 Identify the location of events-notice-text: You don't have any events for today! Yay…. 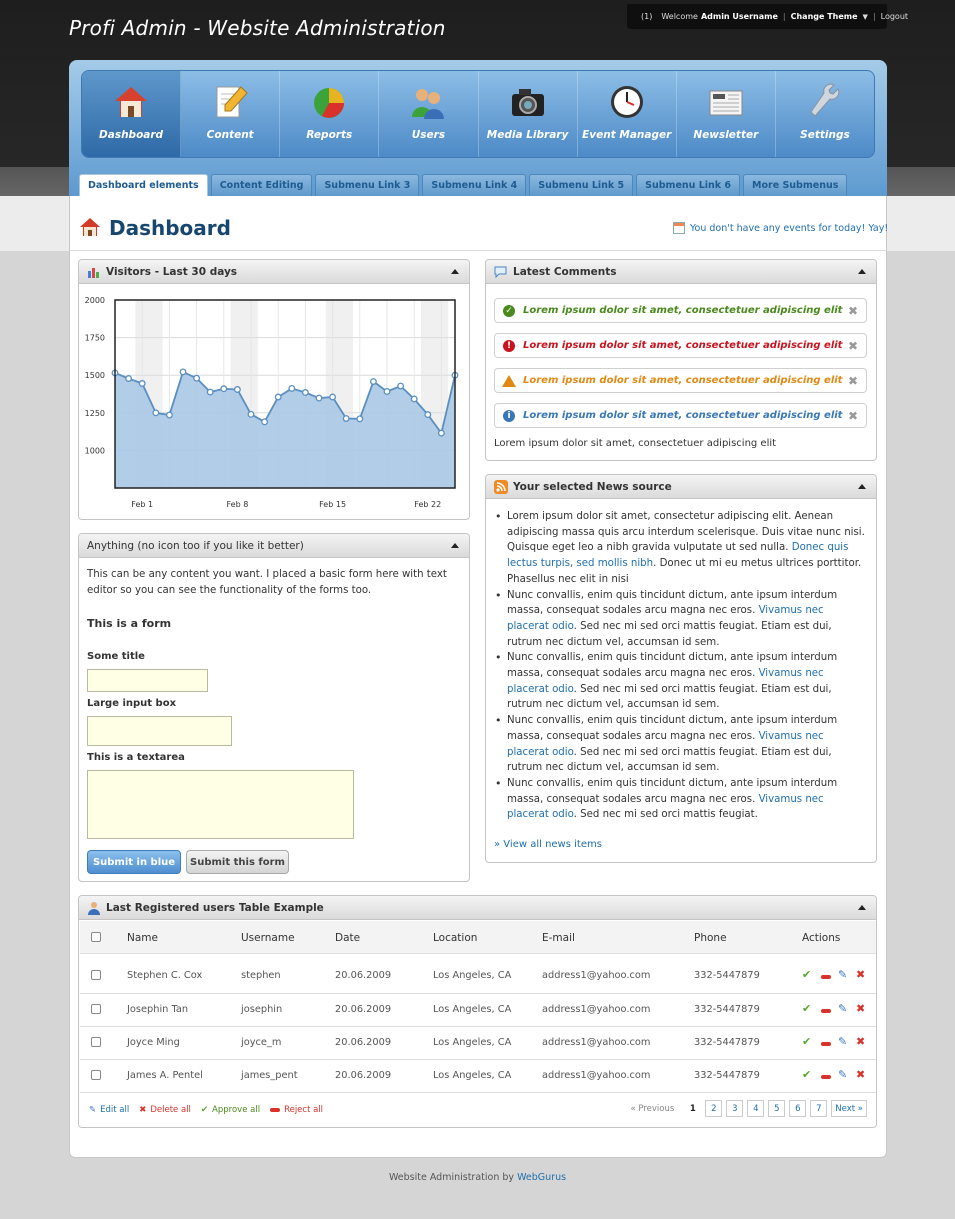
(789, 228).